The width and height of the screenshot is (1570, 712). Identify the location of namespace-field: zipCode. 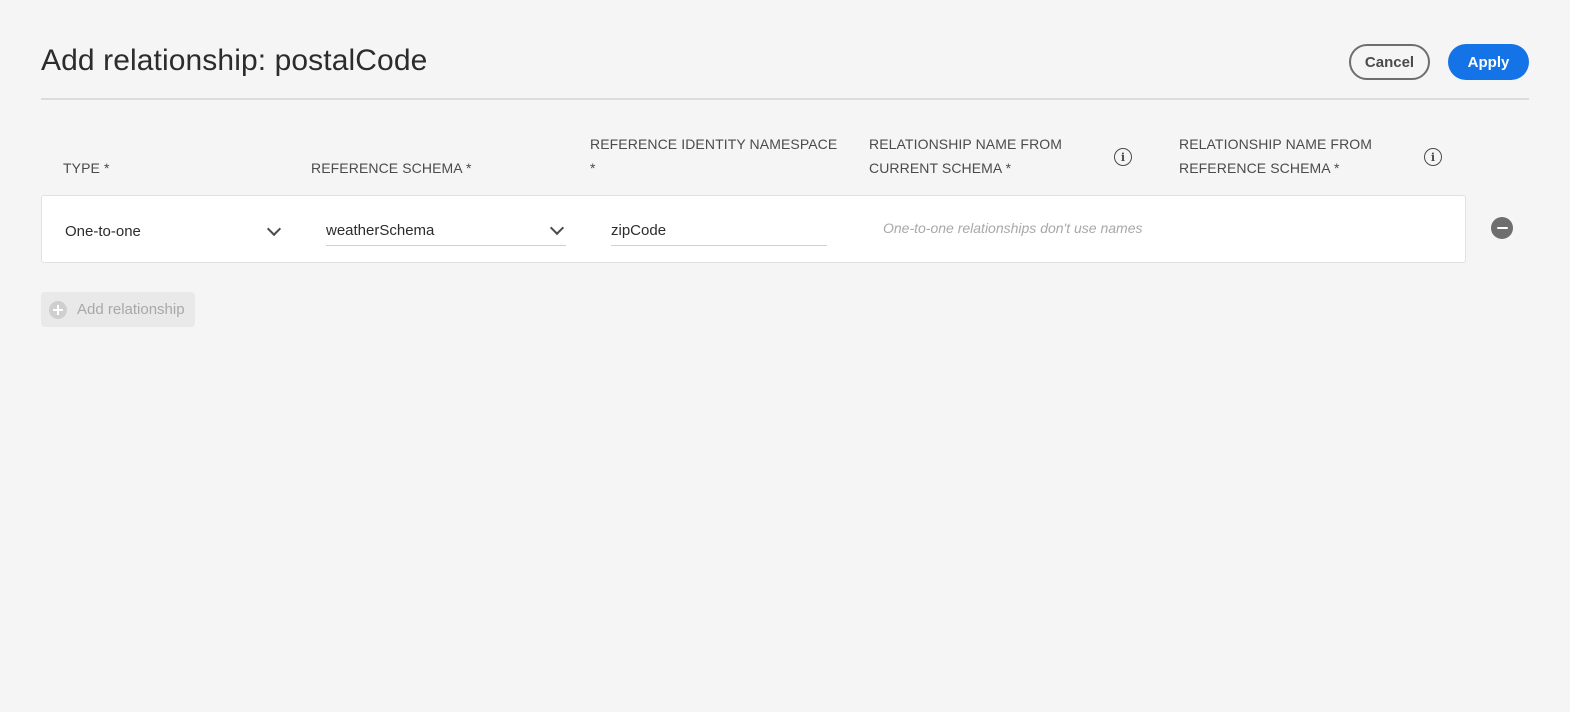
(719, 231).